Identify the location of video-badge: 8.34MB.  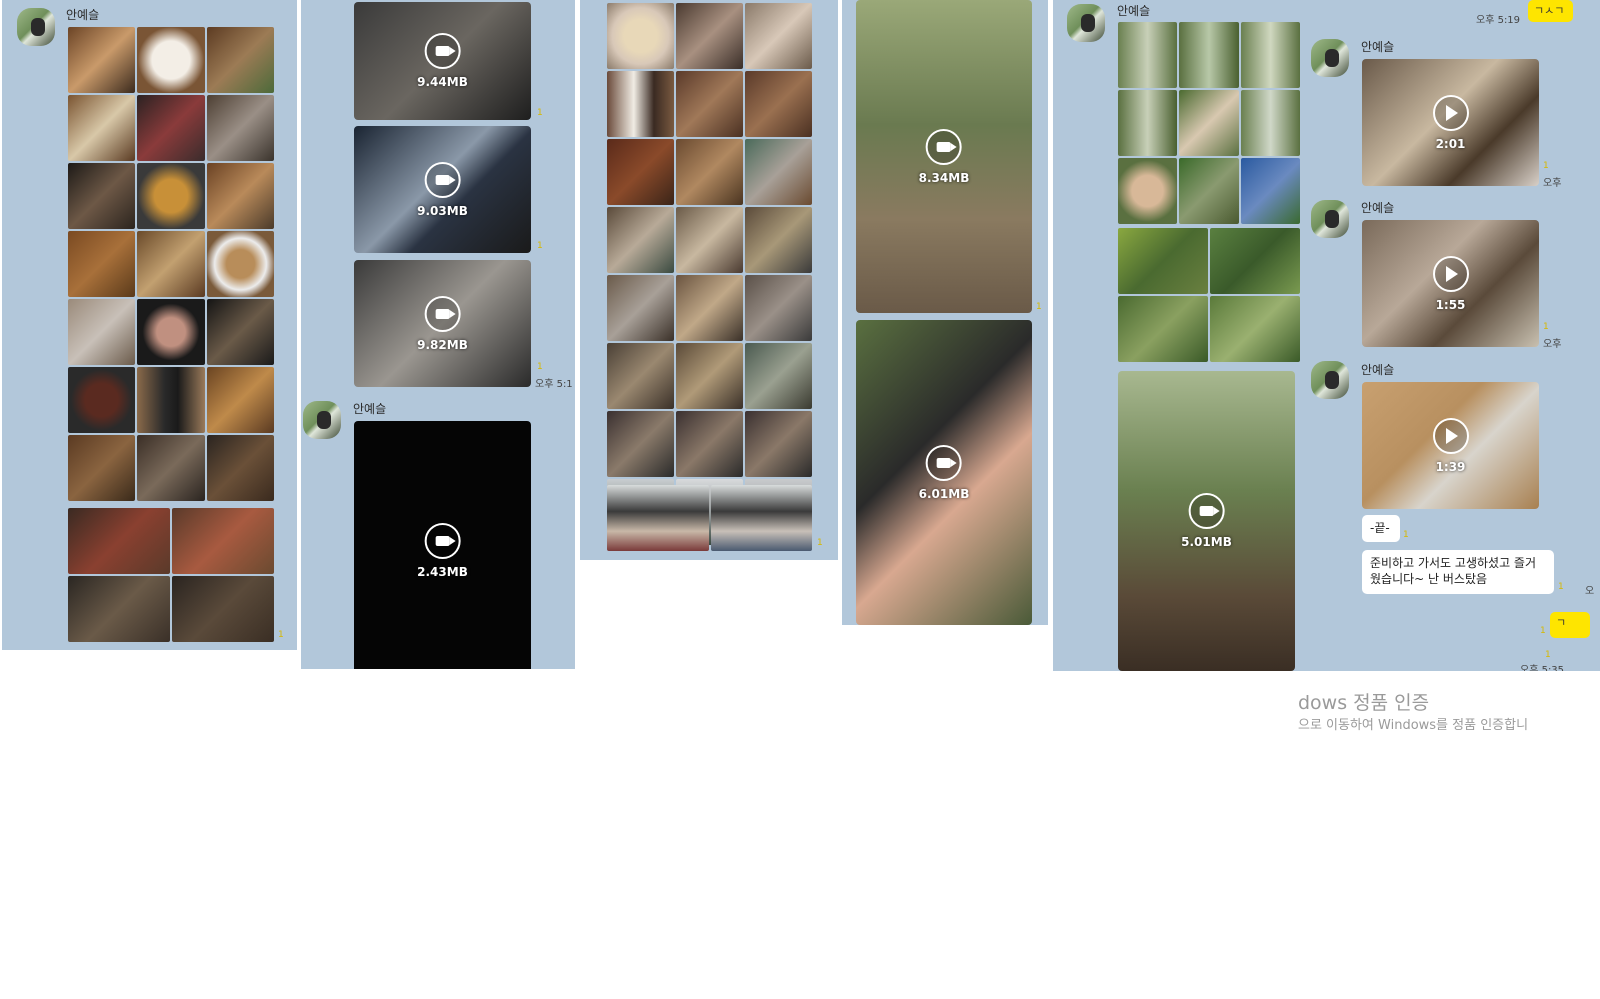
(944, 156).